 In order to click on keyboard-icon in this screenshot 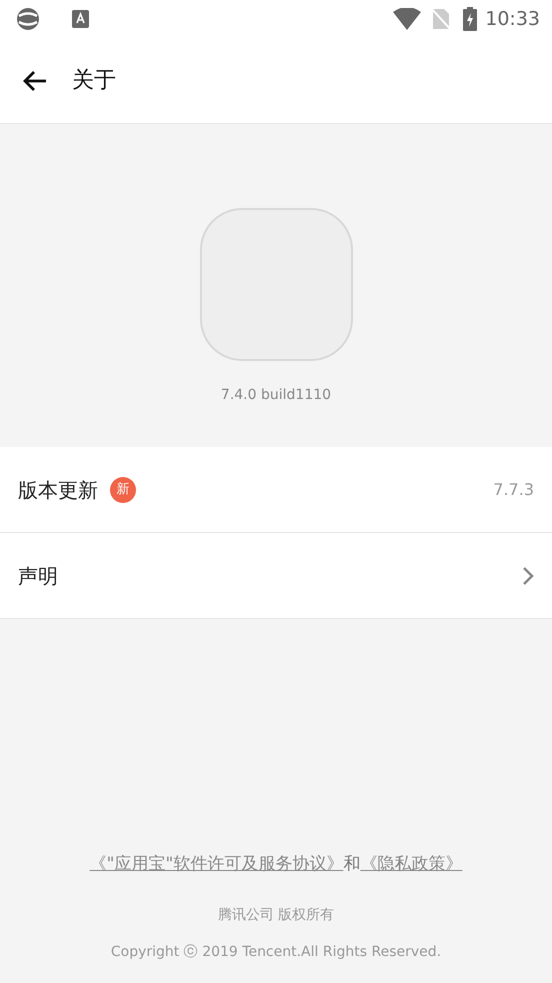, I will do `click(80, 19)`.